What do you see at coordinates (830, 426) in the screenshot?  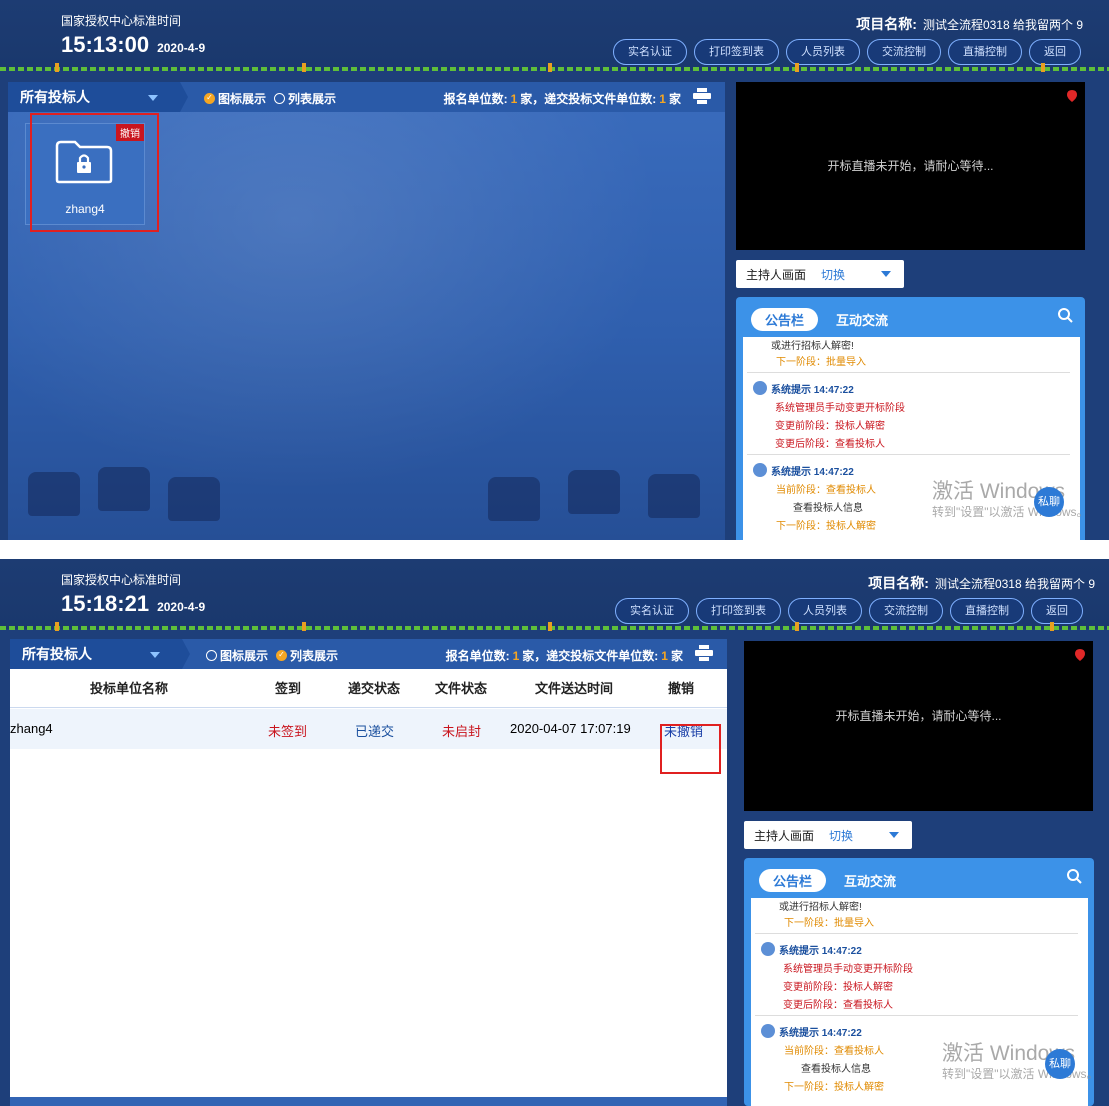 I see `message-line: 变更前阶段：投标人解密` at bounding box center [830, 426].